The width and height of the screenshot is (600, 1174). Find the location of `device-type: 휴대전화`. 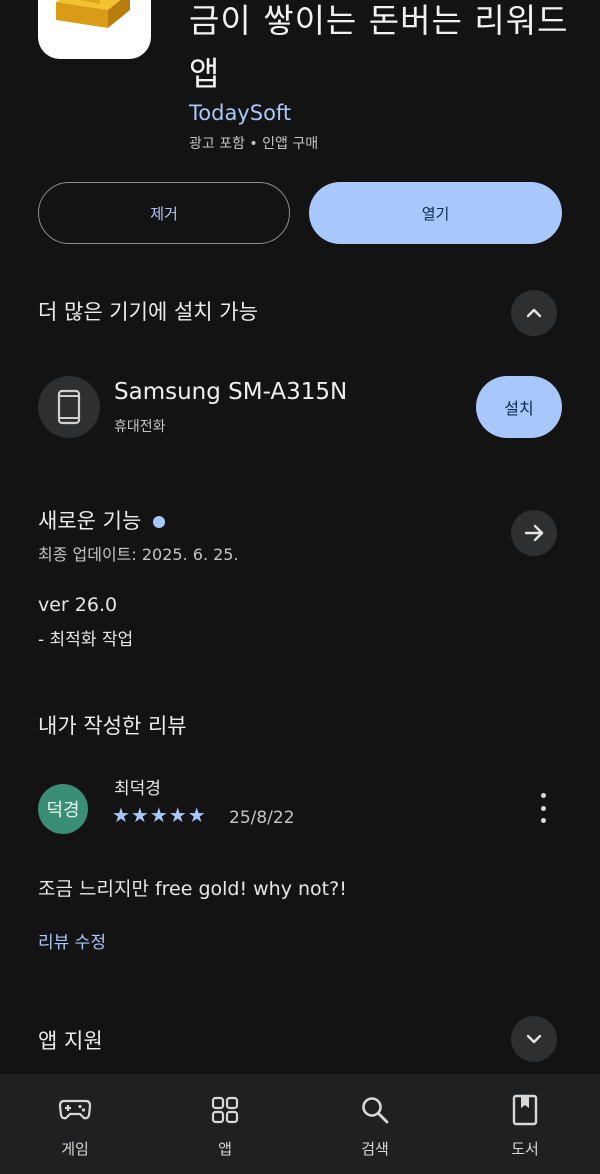

device-type: 휴대전화 is located at coordinates (140, 427).